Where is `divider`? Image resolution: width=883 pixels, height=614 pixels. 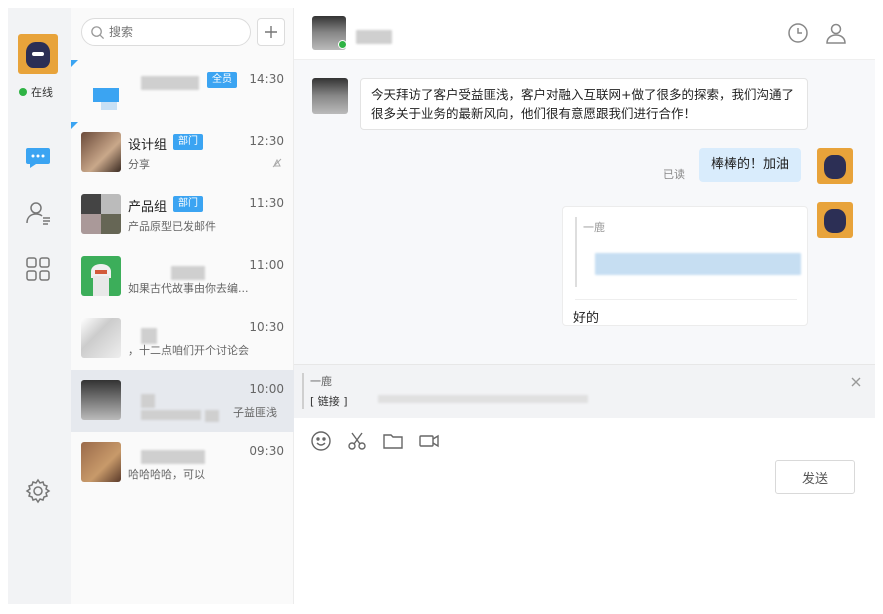
divider is located at coordinates (686, 299).